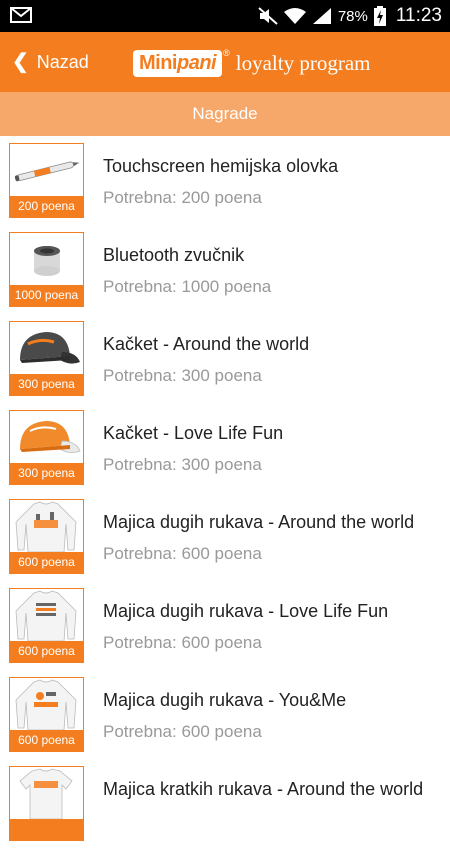 The height and width of the screenshot is (848, 450). What do you see at coordinates (182, 197) in the screenshot?
I see `reward-requirement: Potrebna: 200 poena` at bounding box center [182, 197].